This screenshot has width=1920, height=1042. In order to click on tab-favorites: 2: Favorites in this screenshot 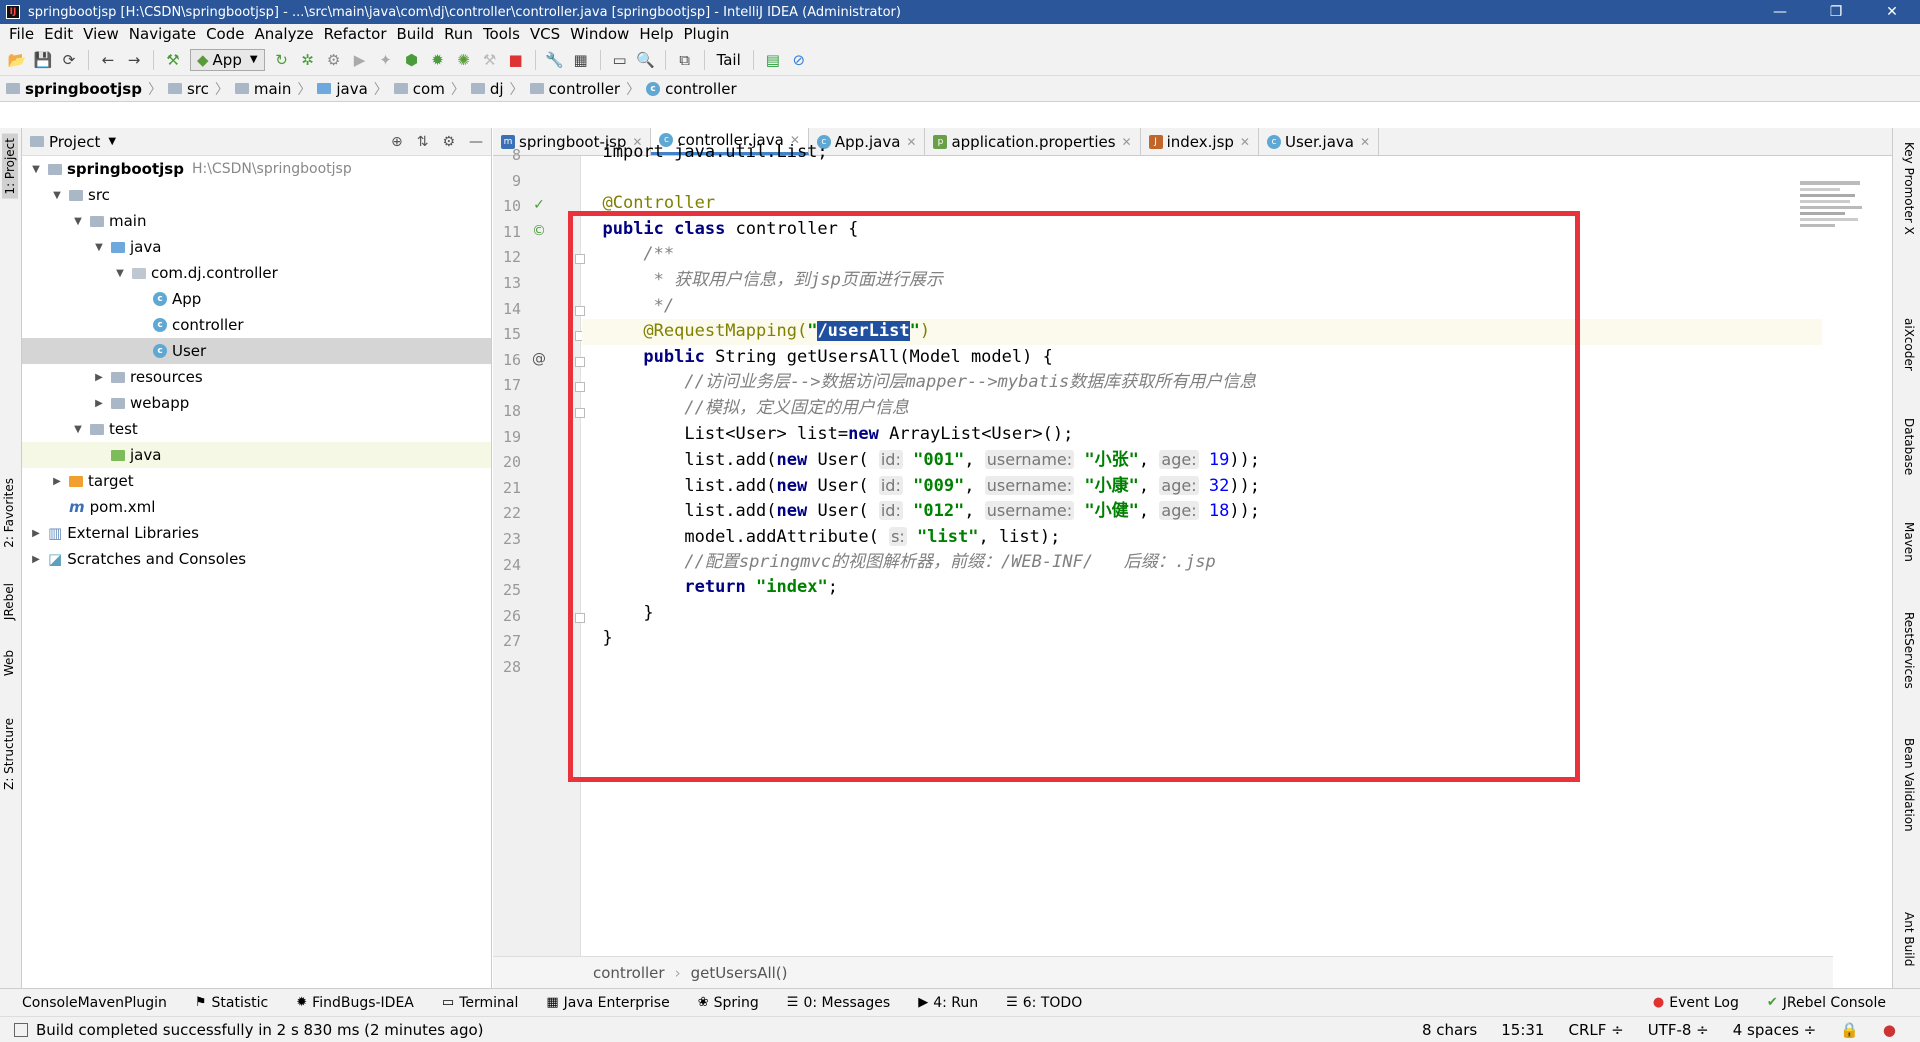, I will do `click(9, 513)`.